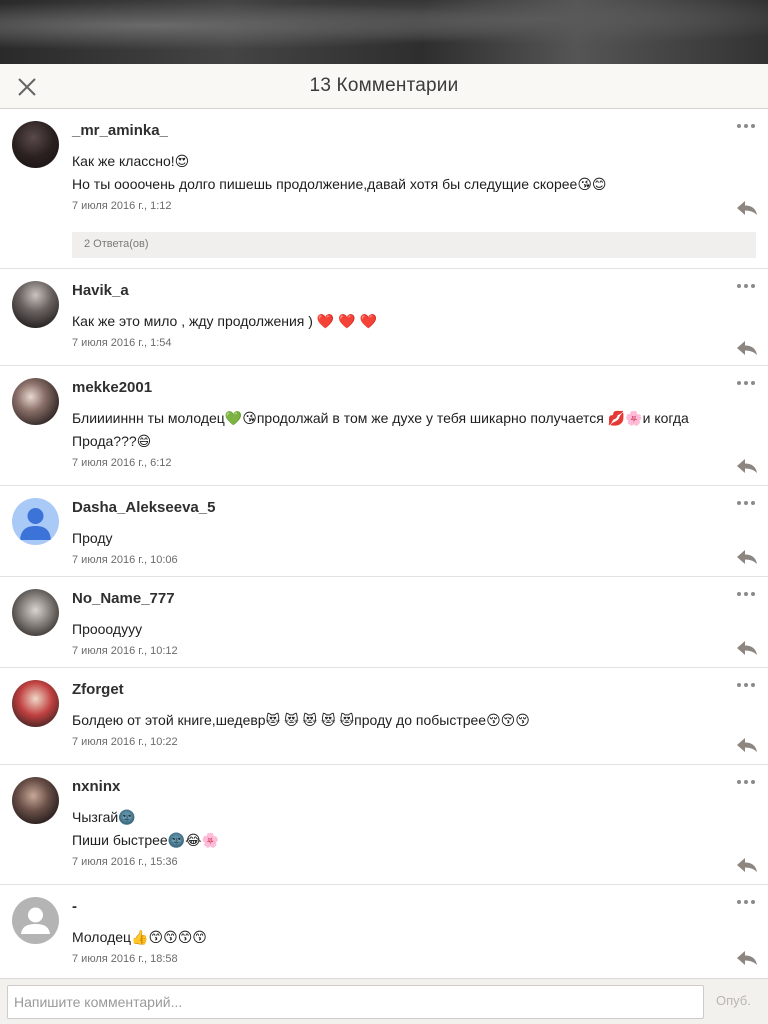 The image size is (768, 1024). Describe the element at coordinates (414, 908) in the screenshot. I see `comment-username: -` at that location.